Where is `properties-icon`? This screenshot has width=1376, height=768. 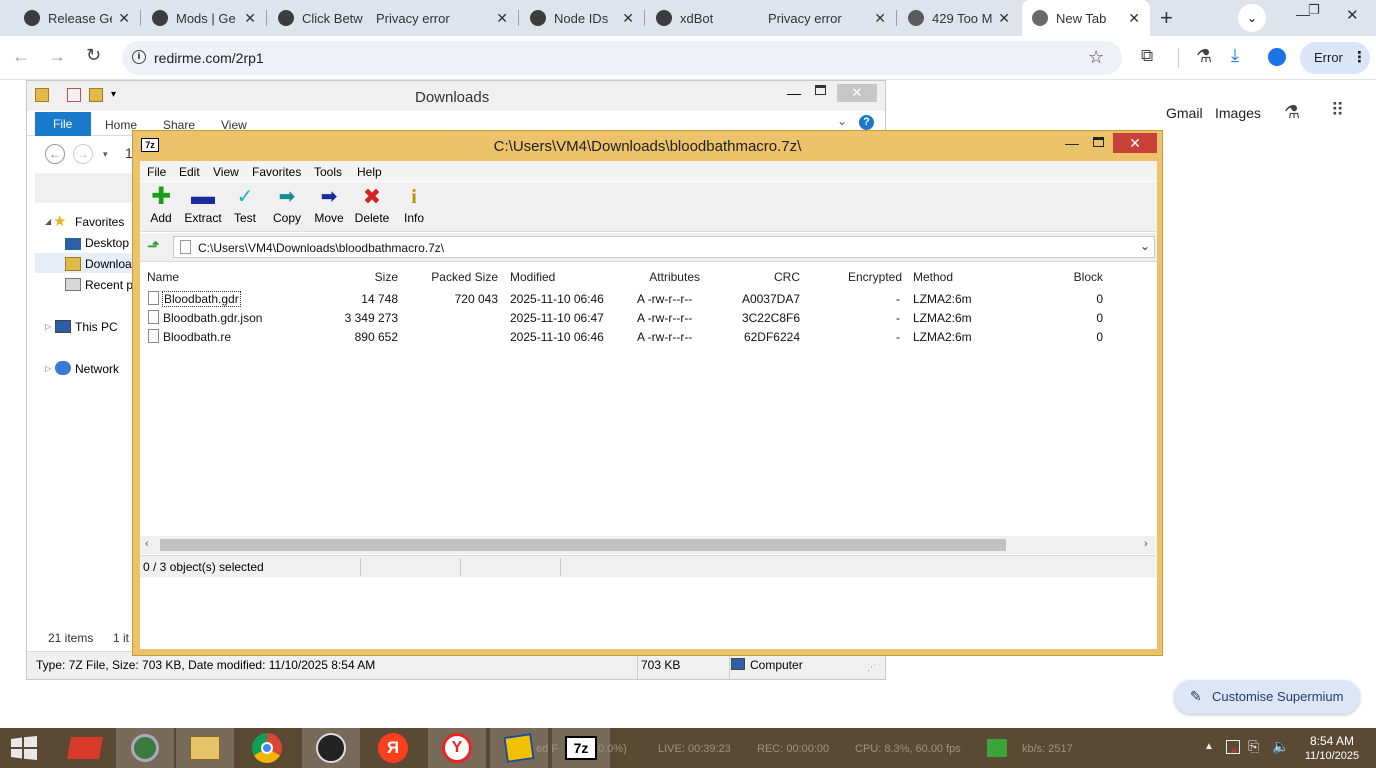
properties-icon is located at coordinates (74, 95).